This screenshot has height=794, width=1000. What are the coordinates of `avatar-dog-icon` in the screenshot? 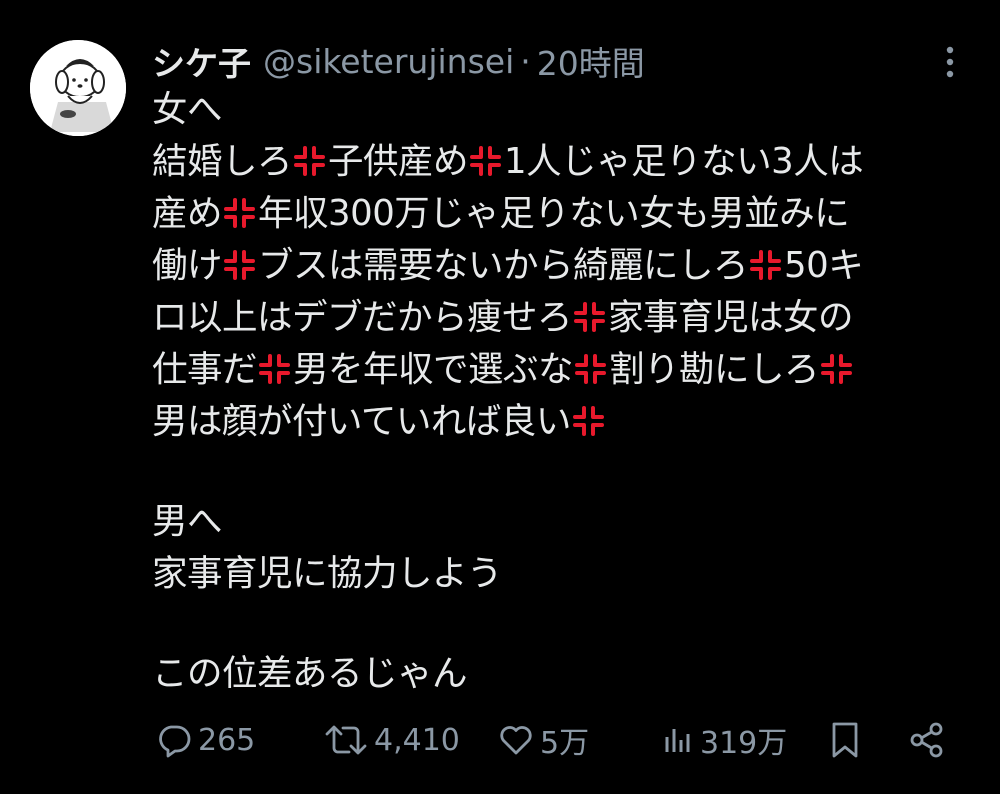 It's located at (78, 88).